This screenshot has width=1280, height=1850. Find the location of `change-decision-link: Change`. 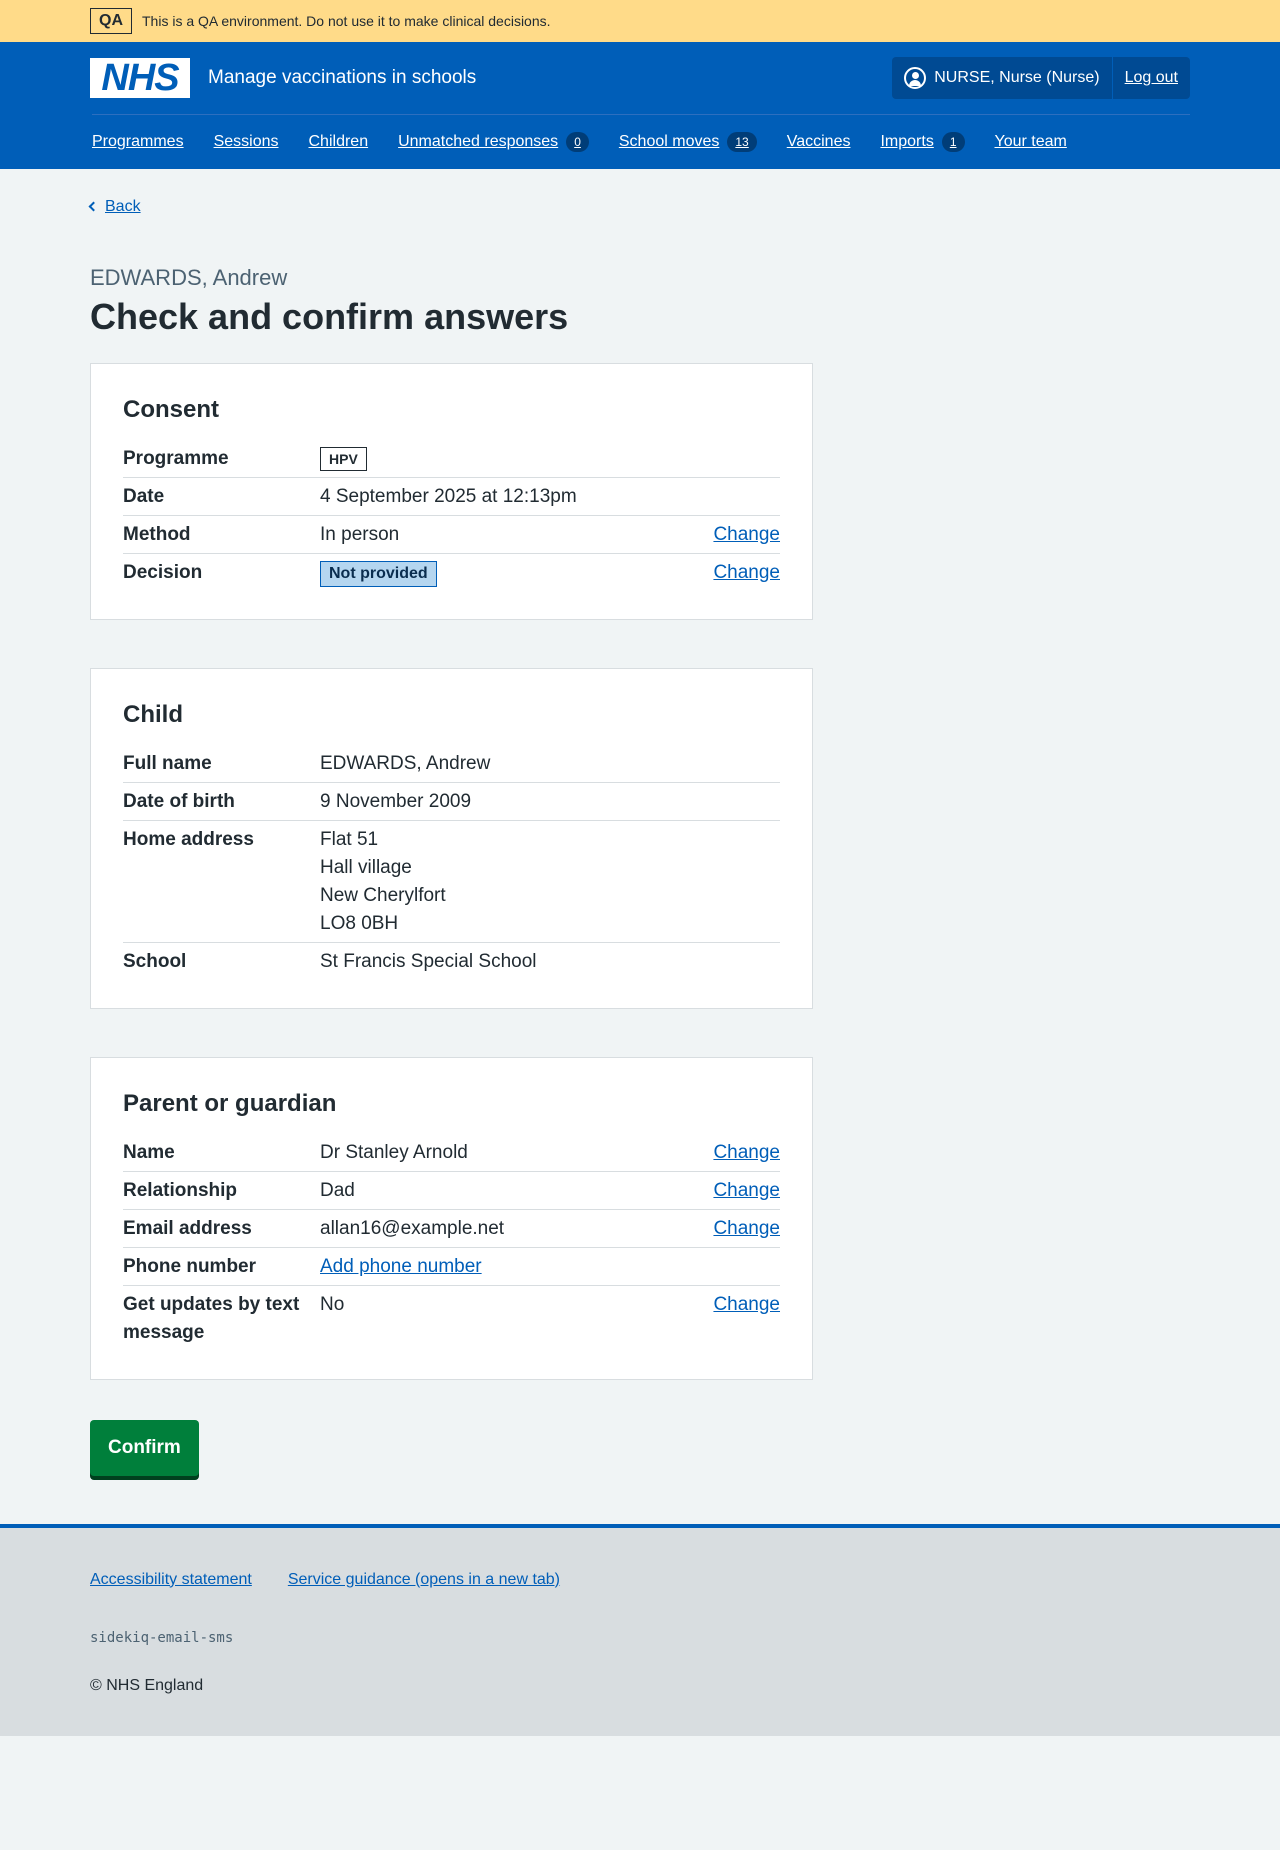

change-decision-link: Change is located at coordinates (746, 572).